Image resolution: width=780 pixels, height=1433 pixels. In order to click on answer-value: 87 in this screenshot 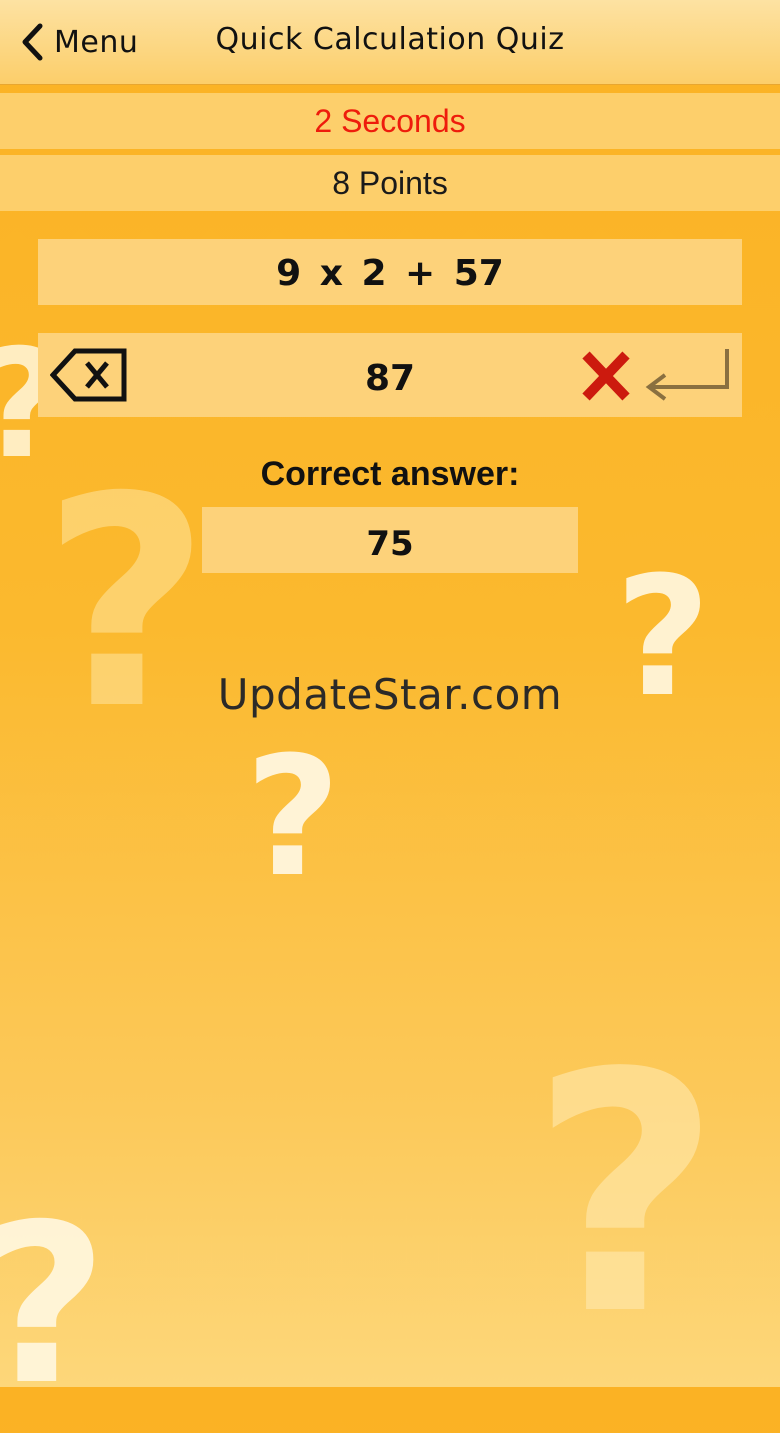, I will do `click(390, 378)`.